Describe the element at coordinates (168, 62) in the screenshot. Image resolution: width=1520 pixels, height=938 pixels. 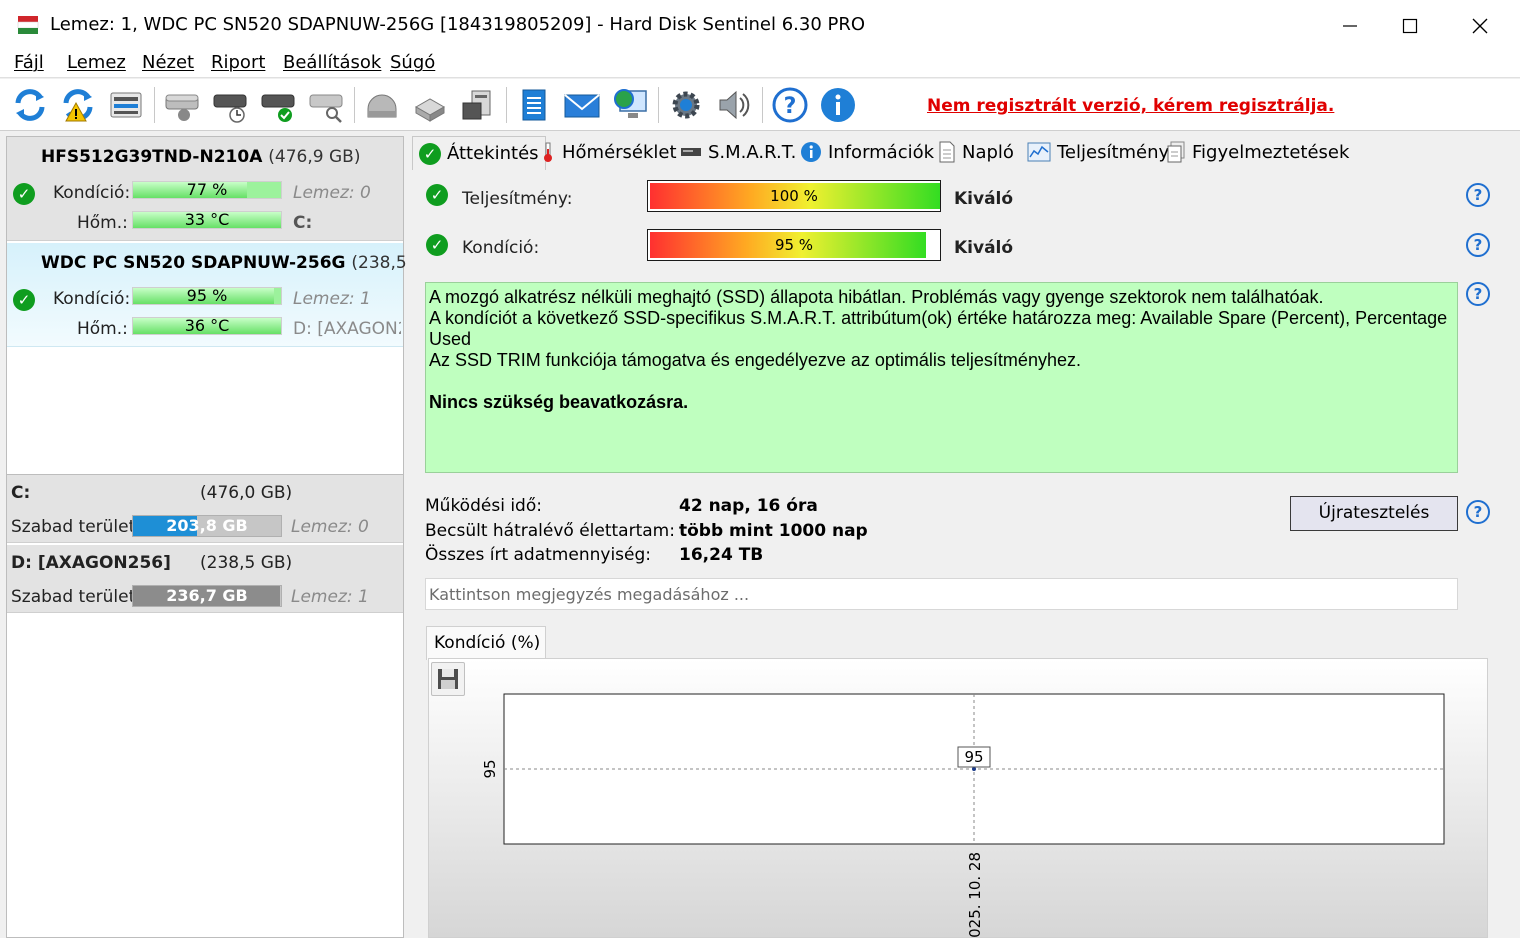
I see `menu-view: Nézet` at that location.